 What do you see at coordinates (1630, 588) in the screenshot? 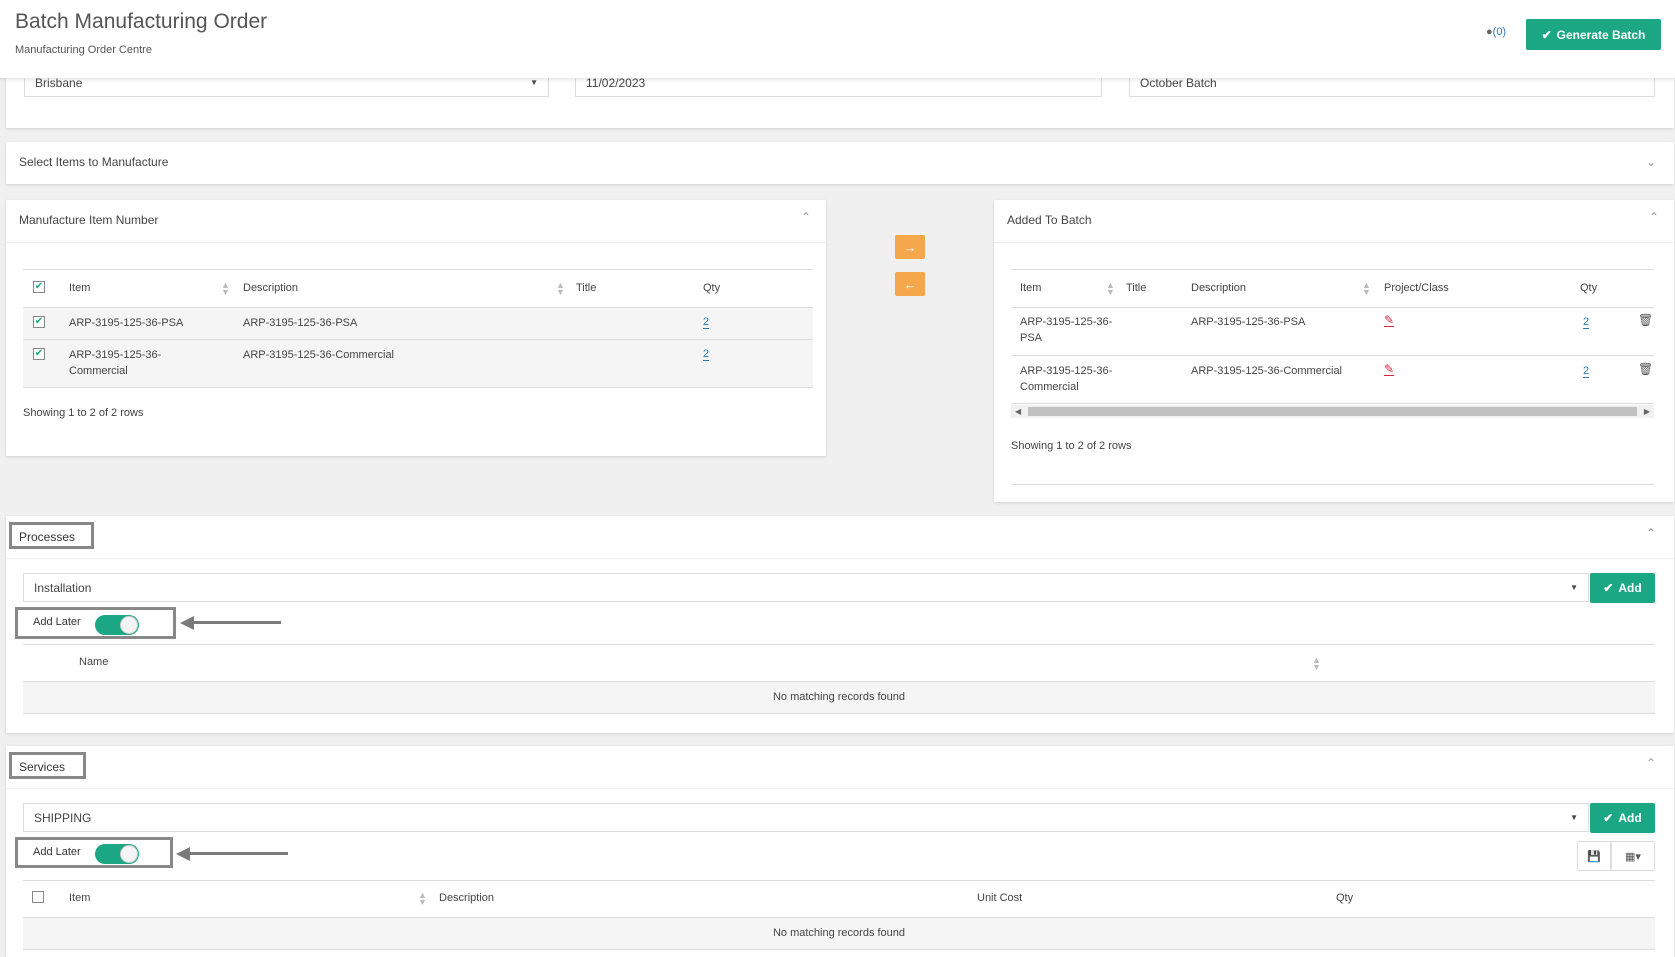
I see `add-process-label: Add` at bounding box center [1630, 588].